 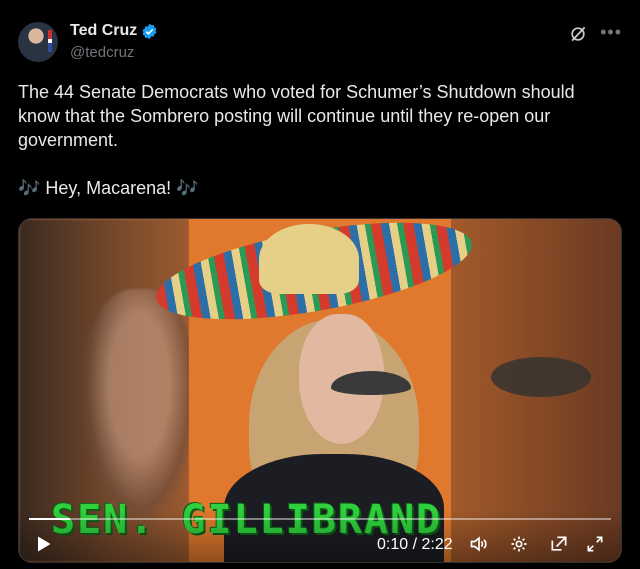 What do you see at coordinates (320, 42) in the screenshot?
I see `tweet-header: Ted Cruz @tedcruz •••` at bounding box center [320, 42].